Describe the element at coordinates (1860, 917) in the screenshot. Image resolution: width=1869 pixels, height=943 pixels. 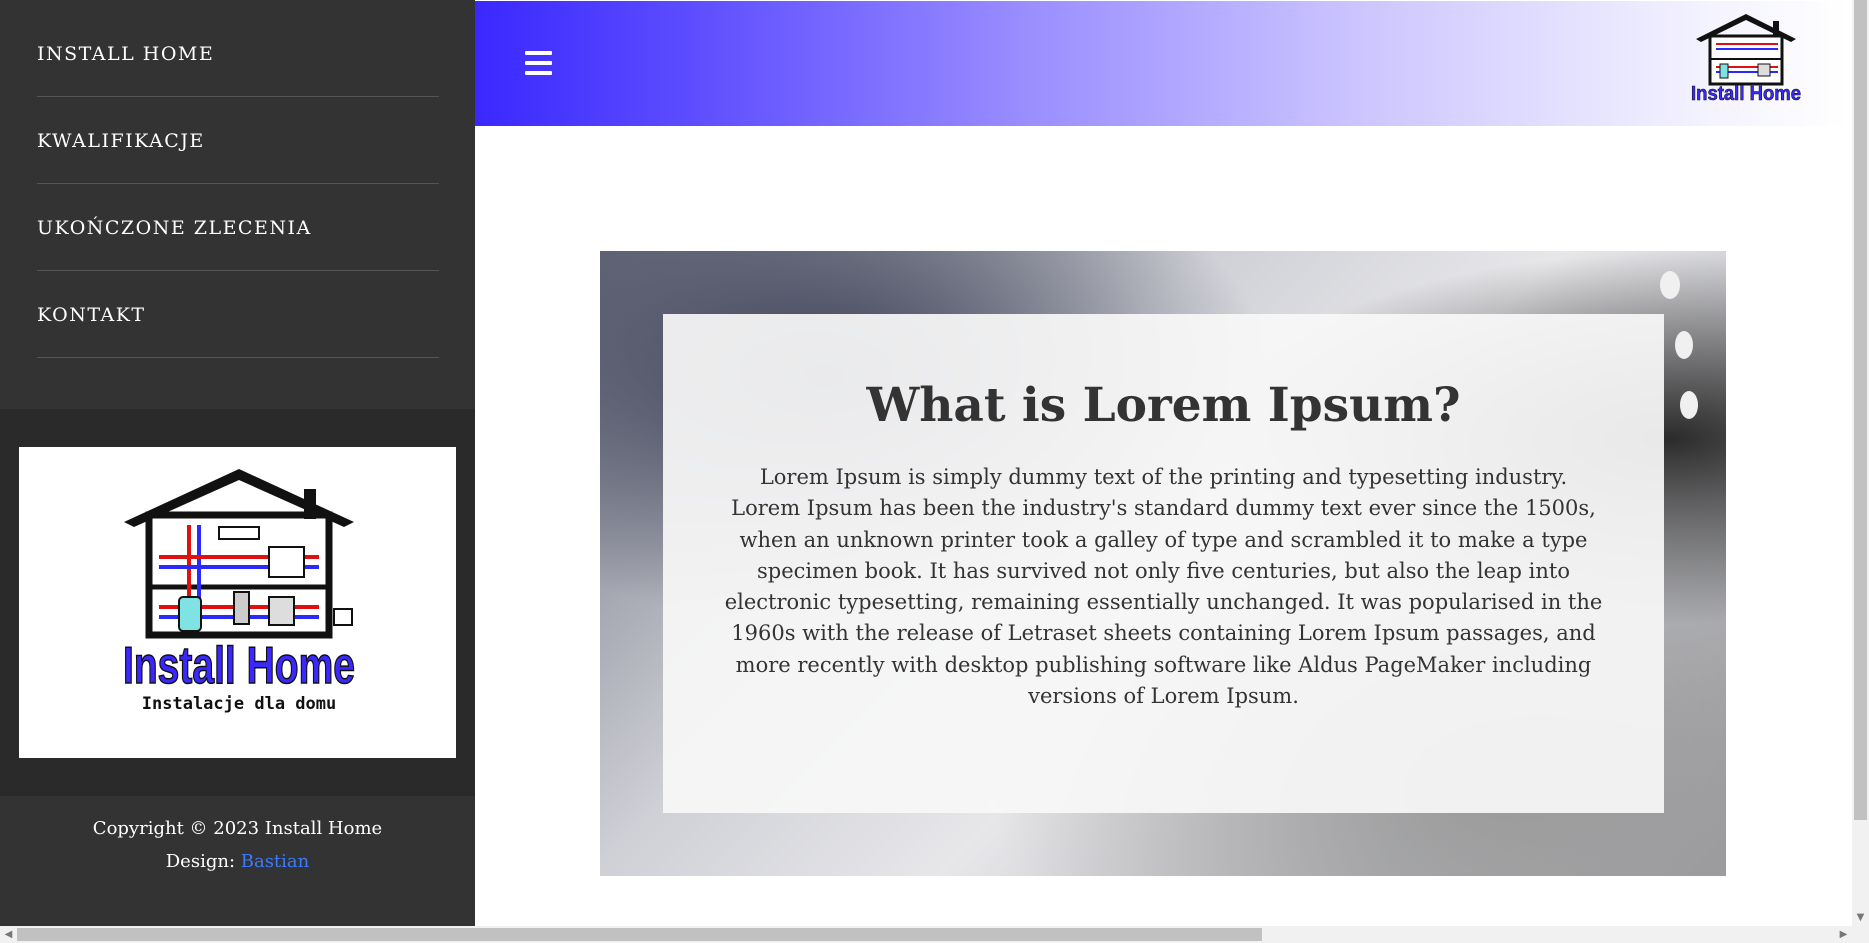
I see `scroll-down-arrow-icon: ▼` at that location.